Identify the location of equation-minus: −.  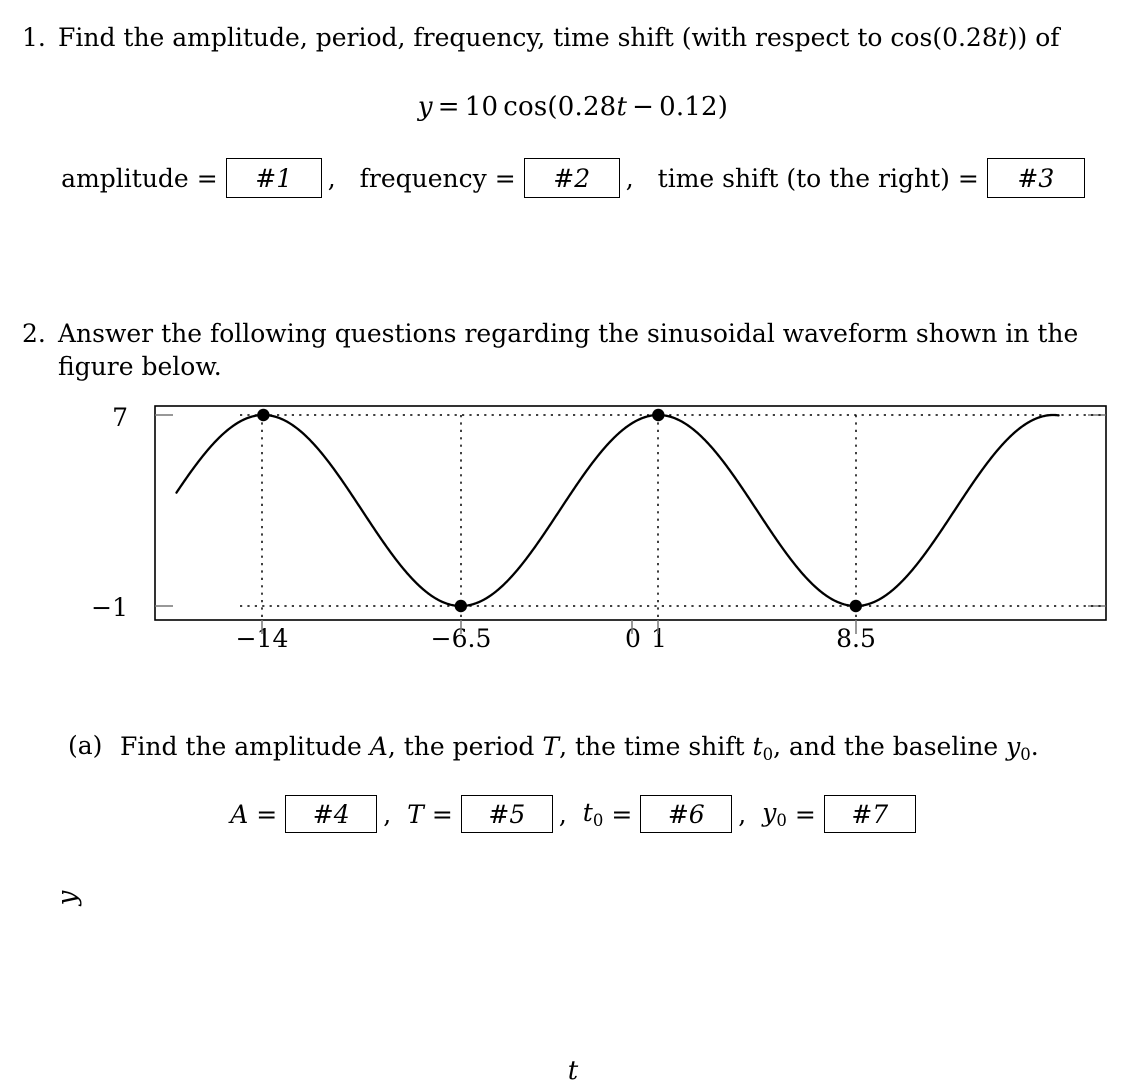
(643, 107).